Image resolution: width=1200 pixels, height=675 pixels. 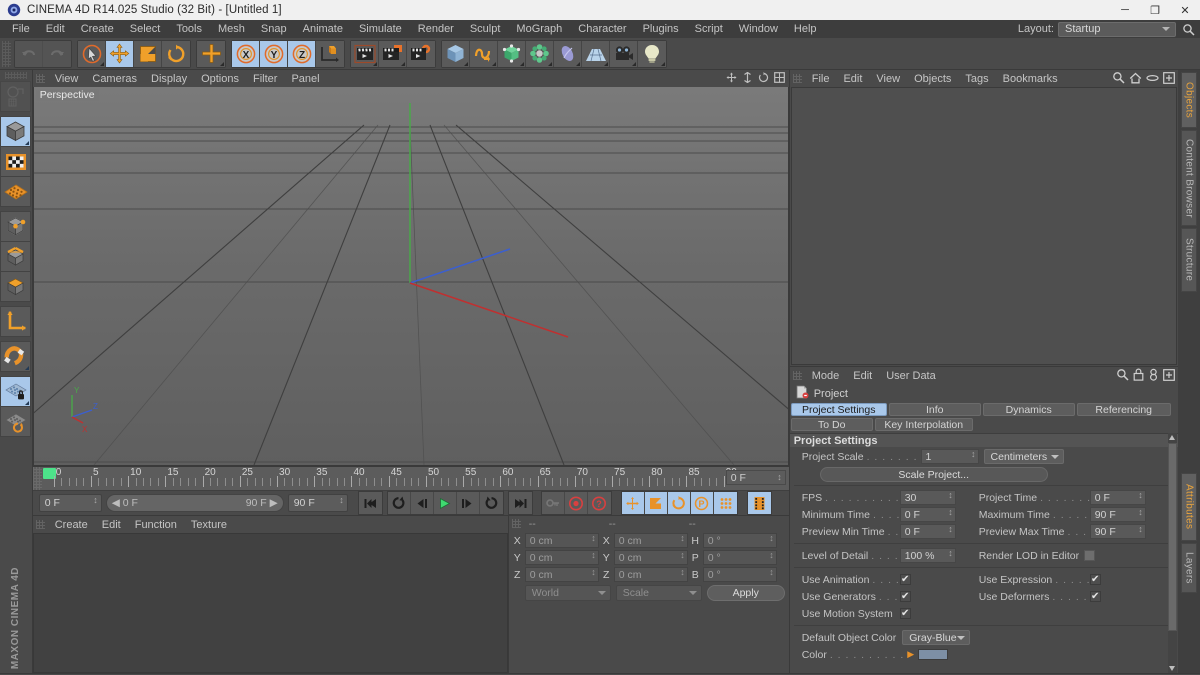 What do you see at coordinates (923, 424) in the screenshot?
I see `tab-key-interpolation: Key Interpolation` at bounding box center [923, 424].